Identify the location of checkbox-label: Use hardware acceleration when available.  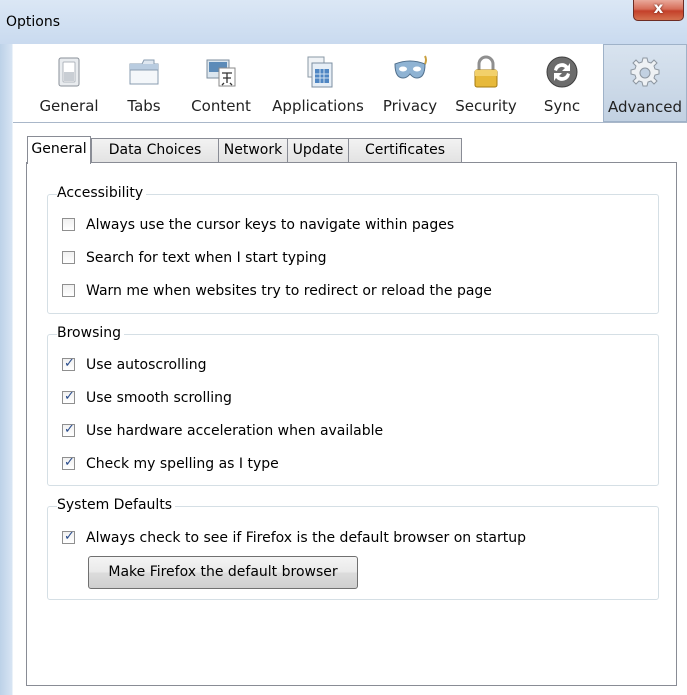
(235, 431).